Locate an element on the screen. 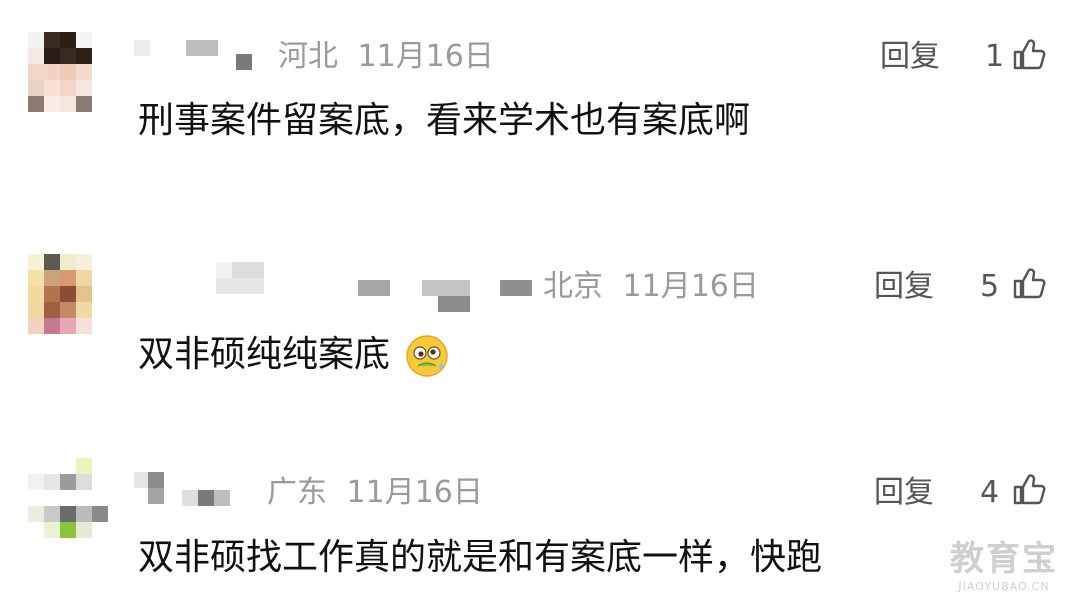 The height and width of the screenshot is (607, 1080). like-count: 4 is located at coordinates (990, 492).